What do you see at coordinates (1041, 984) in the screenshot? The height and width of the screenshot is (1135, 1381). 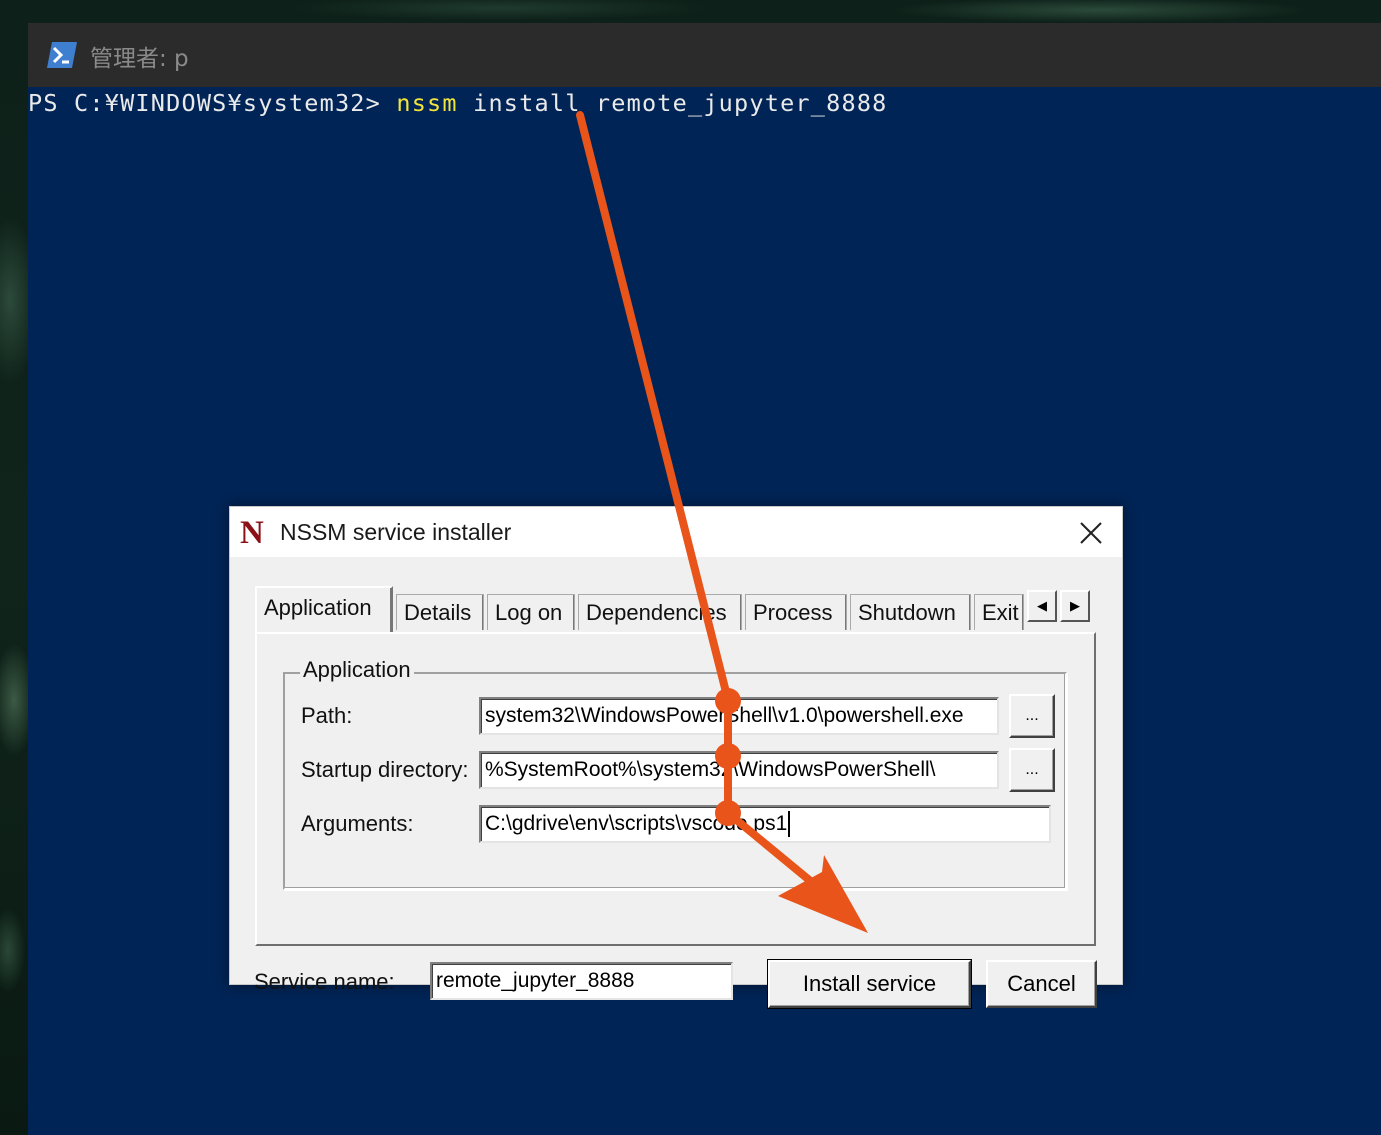 I see `cancel-button: Cancel` at bounding box center [1041, 984].